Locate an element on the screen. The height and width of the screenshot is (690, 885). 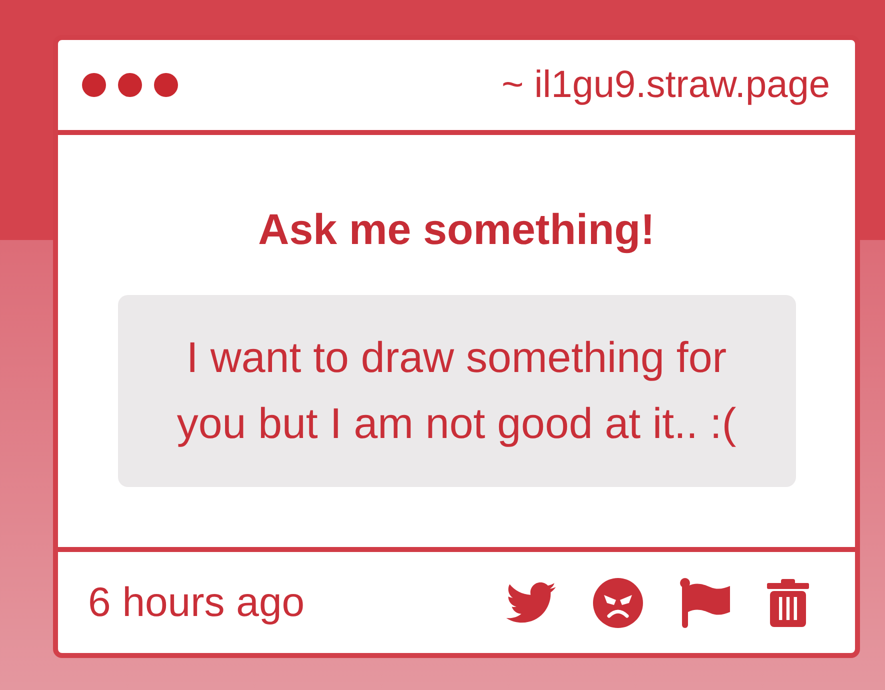
angry-face-icon is located at coordinates (618, 603).